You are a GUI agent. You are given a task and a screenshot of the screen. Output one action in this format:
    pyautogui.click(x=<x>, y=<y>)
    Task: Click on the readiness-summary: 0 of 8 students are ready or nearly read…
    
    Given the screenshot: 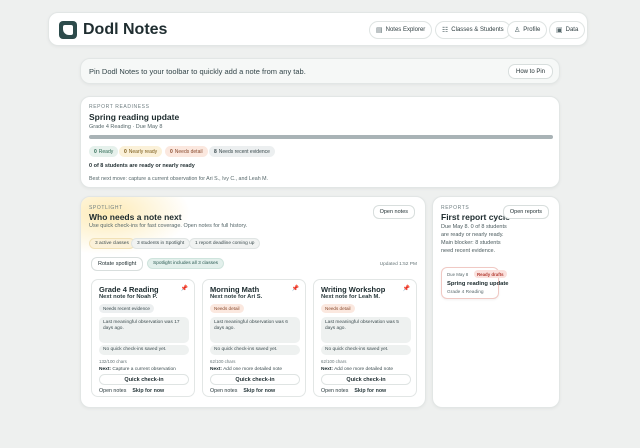 What is the action you would take?
    pyautogui.click(x=142, y=166)
    